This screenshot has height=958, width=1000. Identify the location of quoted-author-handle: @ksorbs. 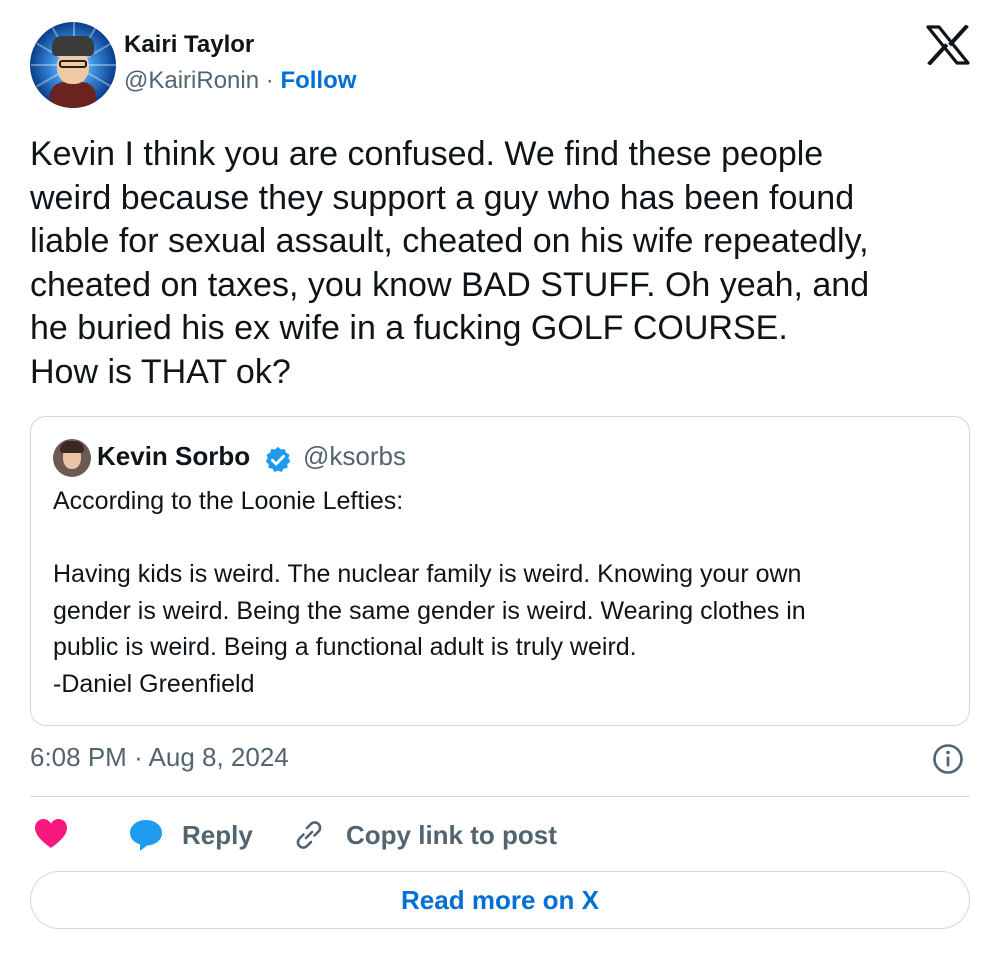
(354, 456).